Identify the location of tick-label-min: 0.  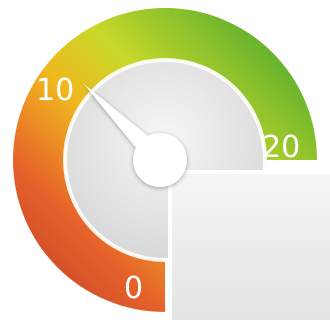
(133, 288).